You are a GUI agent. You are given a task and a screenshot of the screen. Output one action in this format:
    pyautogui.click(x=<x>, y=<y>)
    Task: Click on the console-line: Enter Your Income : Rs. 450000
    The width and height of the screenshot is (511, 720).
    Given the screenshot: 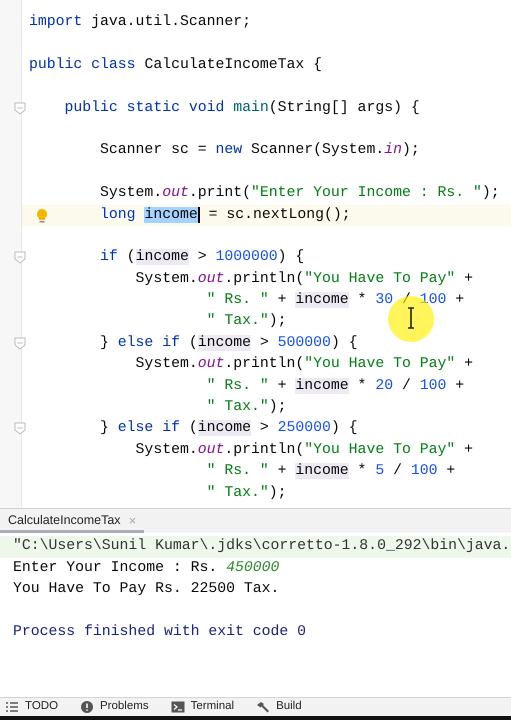 What is the action you would take?
    pyautogui.click(x=146, y=568)
    